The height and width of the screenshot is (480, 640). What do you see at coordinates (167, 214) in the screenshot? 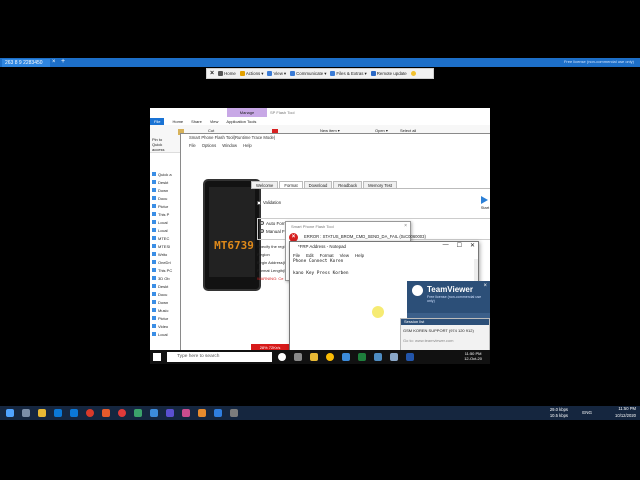
I see `nav-item: This P` at bounding box center [167, 214].